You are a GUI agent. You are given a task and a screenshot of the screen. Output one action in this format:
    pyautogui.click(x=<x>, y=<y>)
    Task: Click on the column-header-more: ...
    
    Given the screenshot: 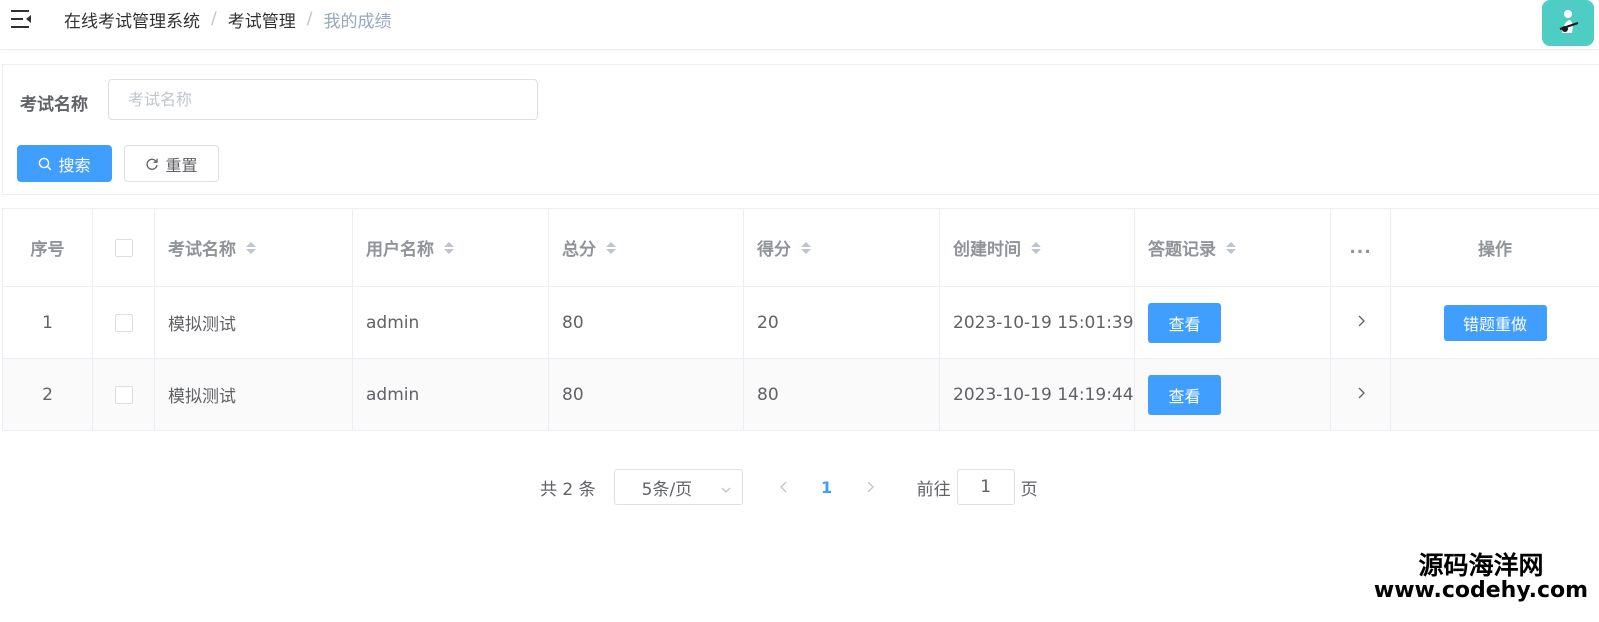 What is the action you would take?
    pyautogui.click(x=1361, y=247)
    